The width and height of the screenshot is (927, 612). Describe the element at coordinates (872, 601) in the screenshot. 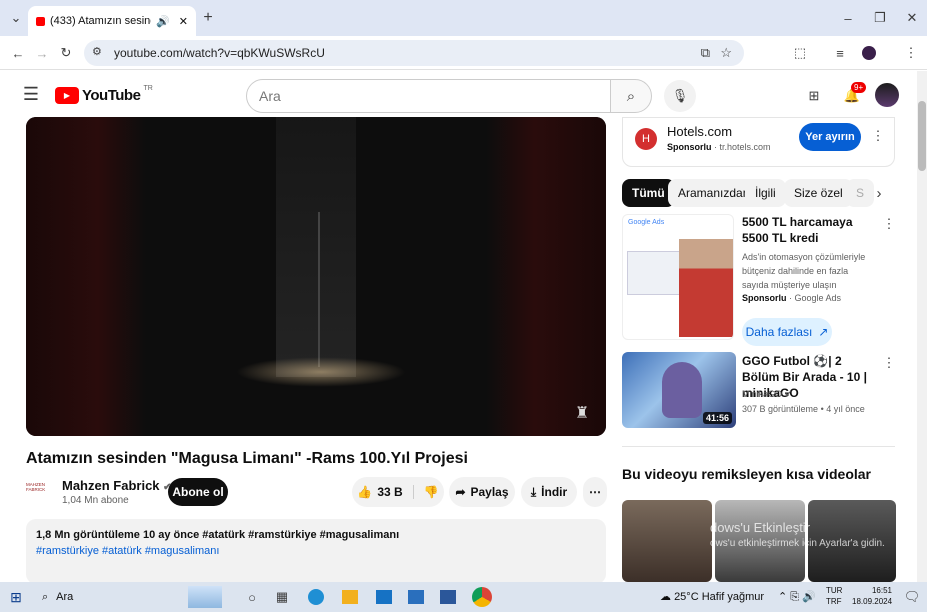

I see `clock-date: 18.09.2024` at that location.